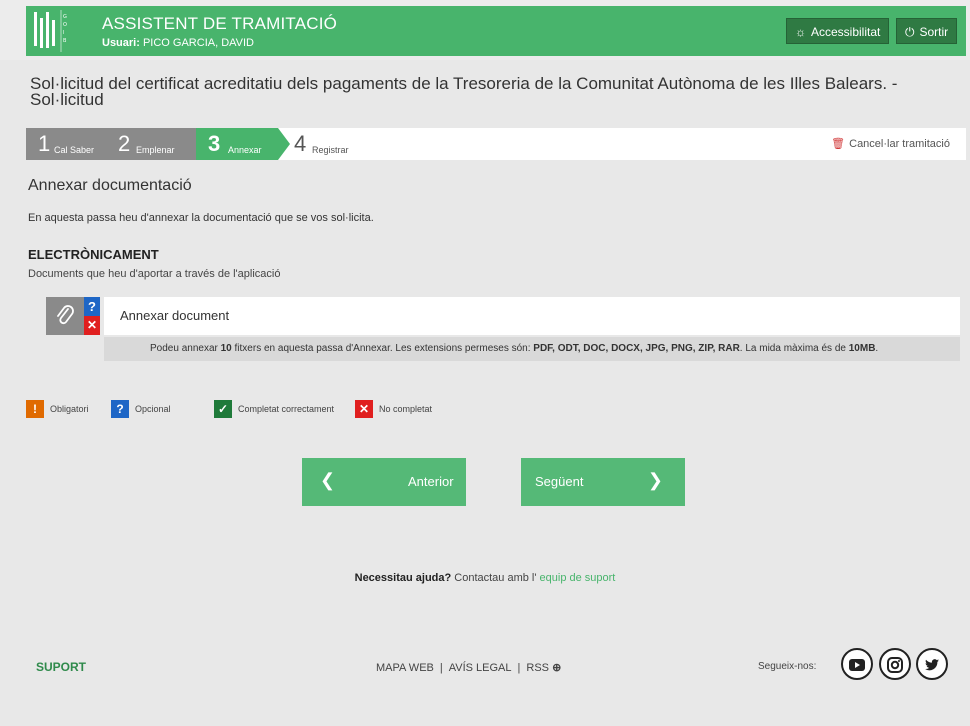 This screenshot has width=970, height=726. What do you see at coordinates (226, 348) in the screenshot?
I see `note-count: 10` at bounding box center [226, 348].